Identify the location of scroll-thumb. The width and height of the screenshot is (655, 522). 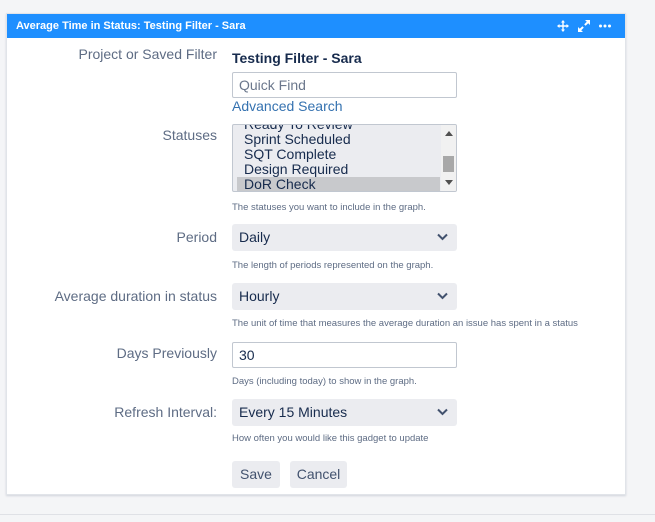
(448, 164).